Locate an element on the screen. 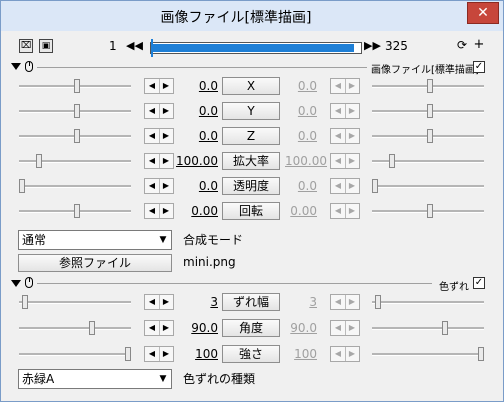 The height and width of the screenshot is (402, 504). add-filter-icon: + is located at coordinates (479, 45).